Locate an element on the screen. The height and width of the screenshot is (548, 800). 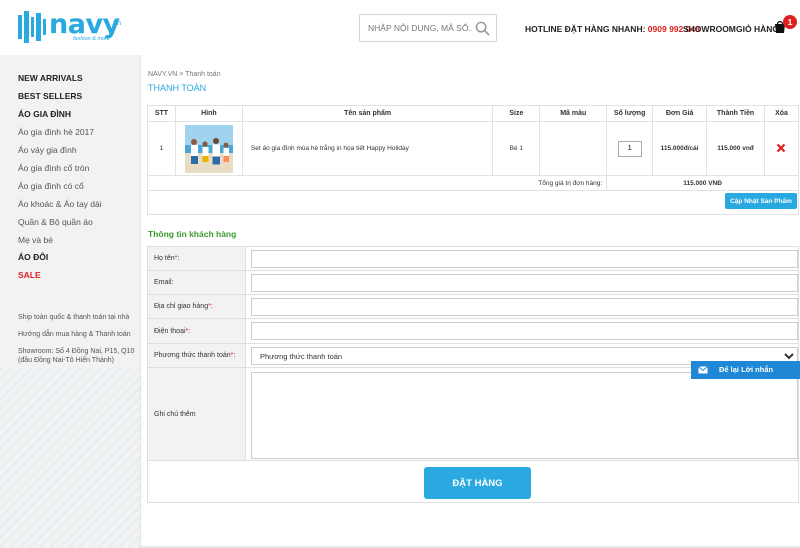
row-delete-cell is located at coordinates (781, 148).